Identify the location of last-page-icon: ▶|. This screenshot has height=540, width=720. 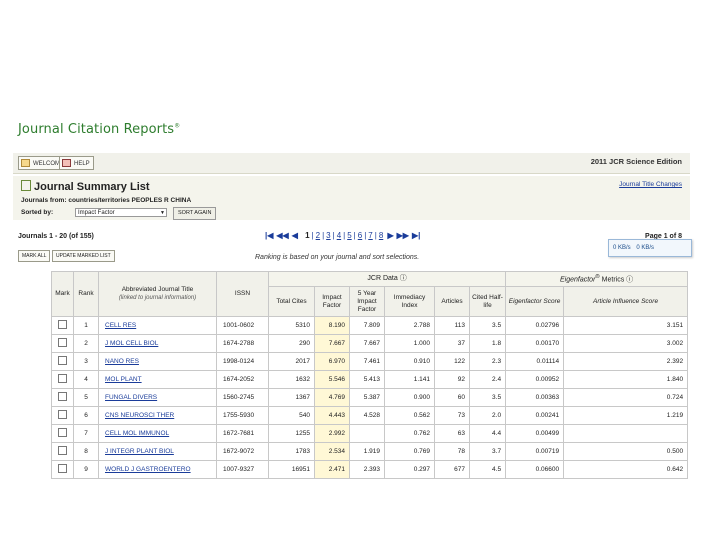
(416, 235).